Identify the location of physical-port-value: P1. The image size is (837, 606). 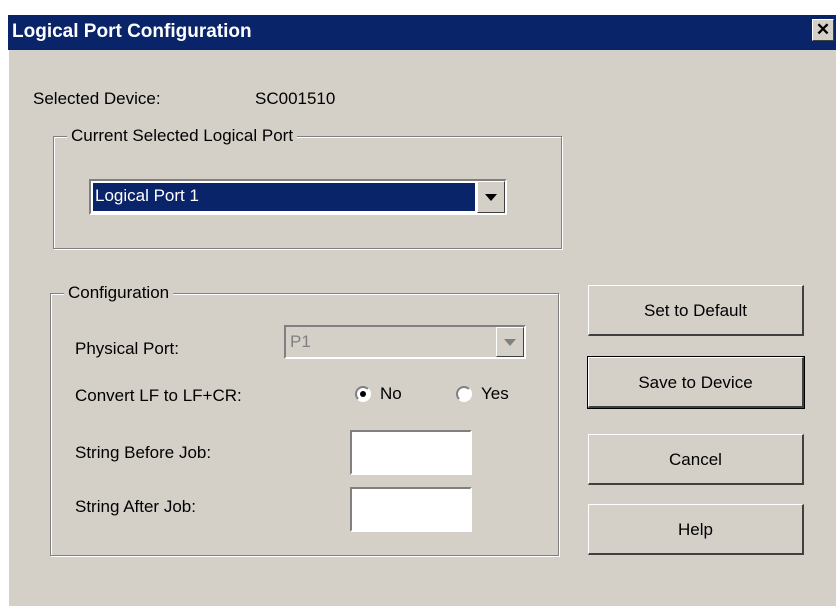
(300, 341).